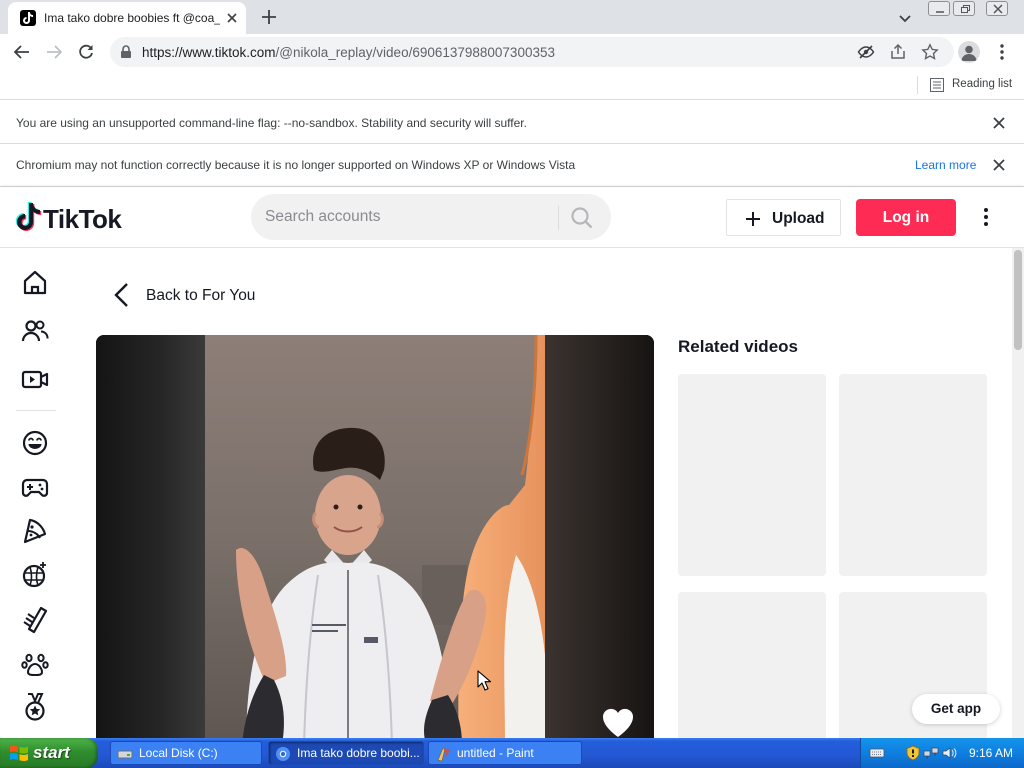 The image size is (1024, 768). What do you see at coordinates (945, 165) in the screenshot?
I see `learn-more-link: Learn more` at bounding box center [945, 165].